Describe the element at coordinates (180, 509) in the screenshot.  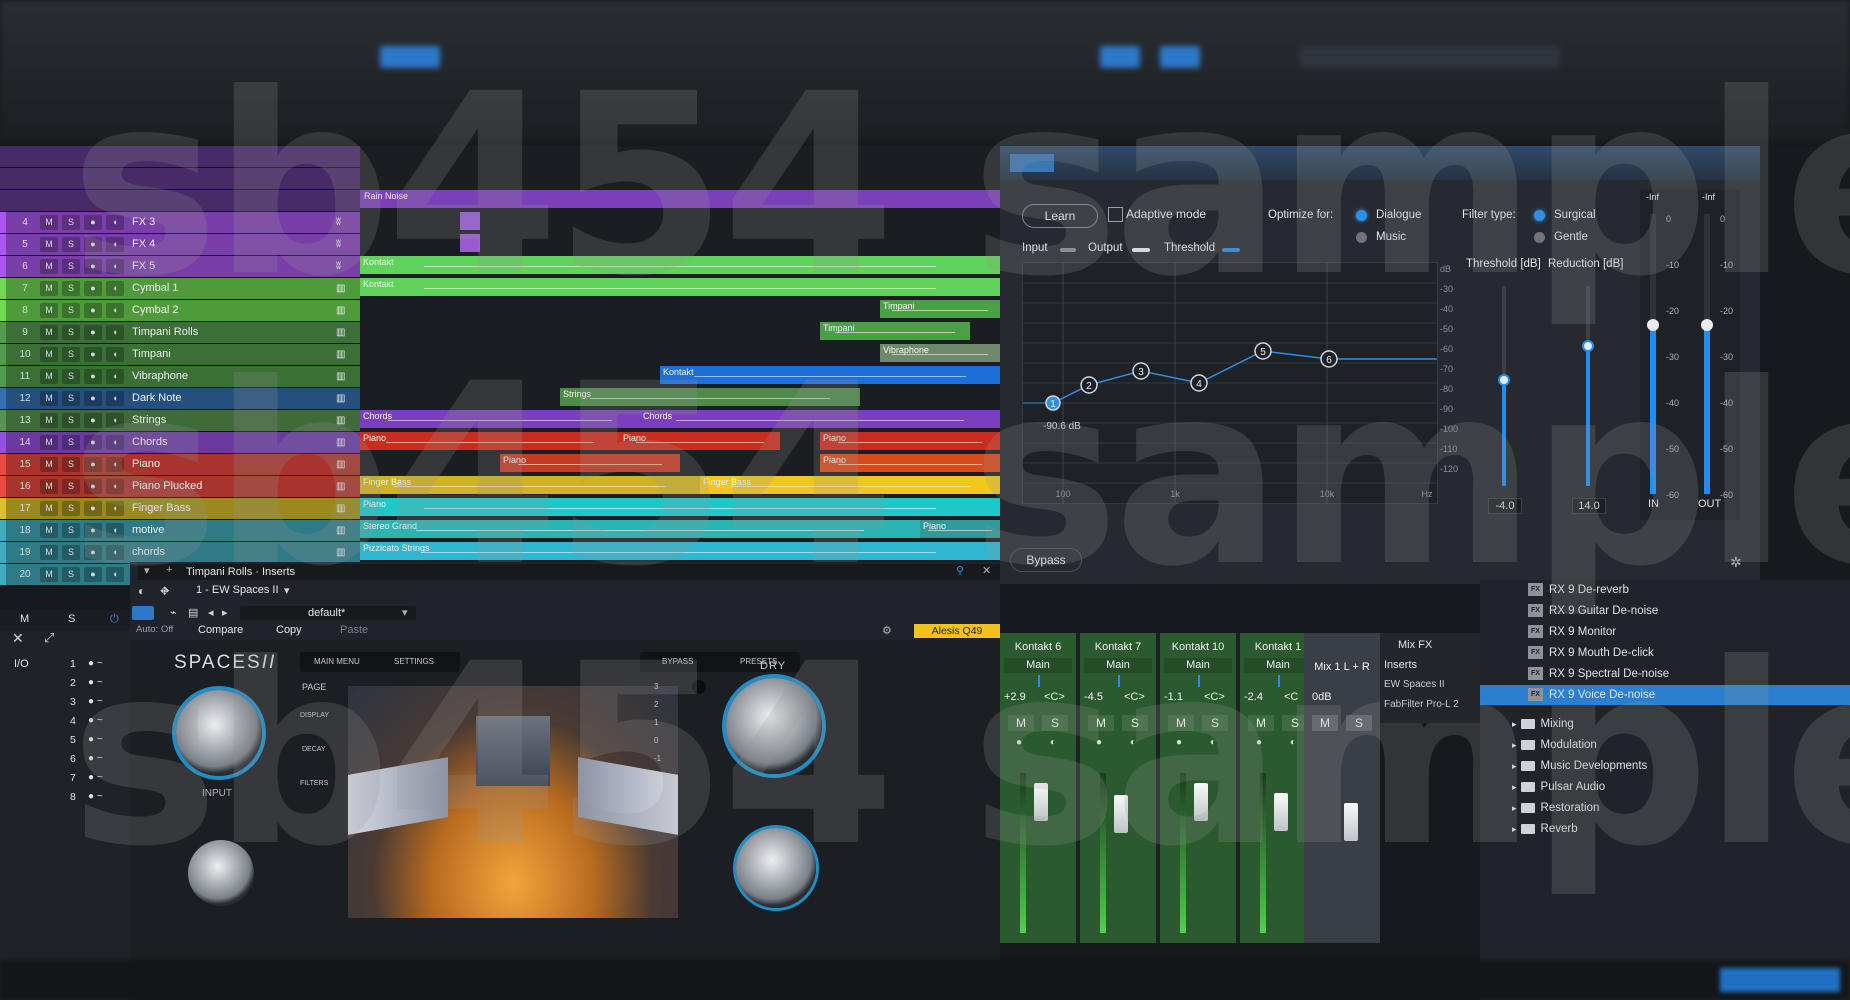
I see `track-row: 17 M S ● ◖ Finger Bass ▥` at that location.